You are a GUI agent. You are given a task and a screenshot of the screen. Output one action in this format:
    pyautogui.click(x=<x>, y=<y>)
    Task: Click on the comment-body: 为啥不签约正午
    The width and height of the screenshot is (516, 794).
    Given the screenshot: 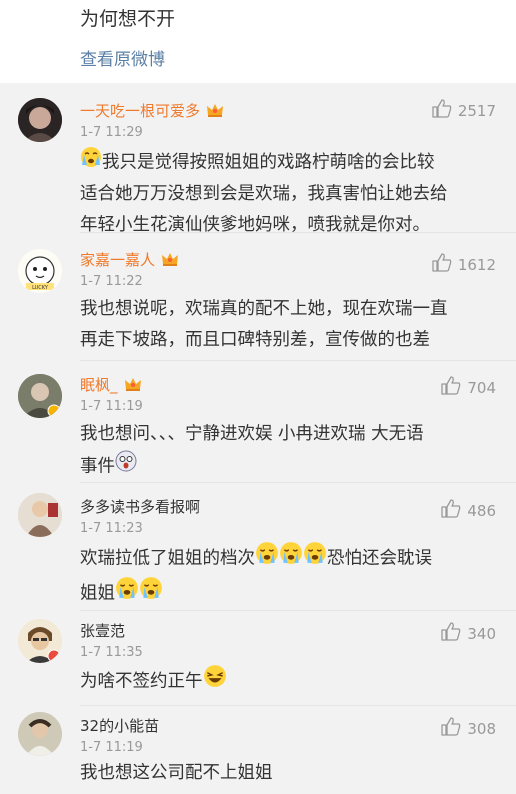 What is the action you would take?
    pyautogui.click(x=290, y=681)
    